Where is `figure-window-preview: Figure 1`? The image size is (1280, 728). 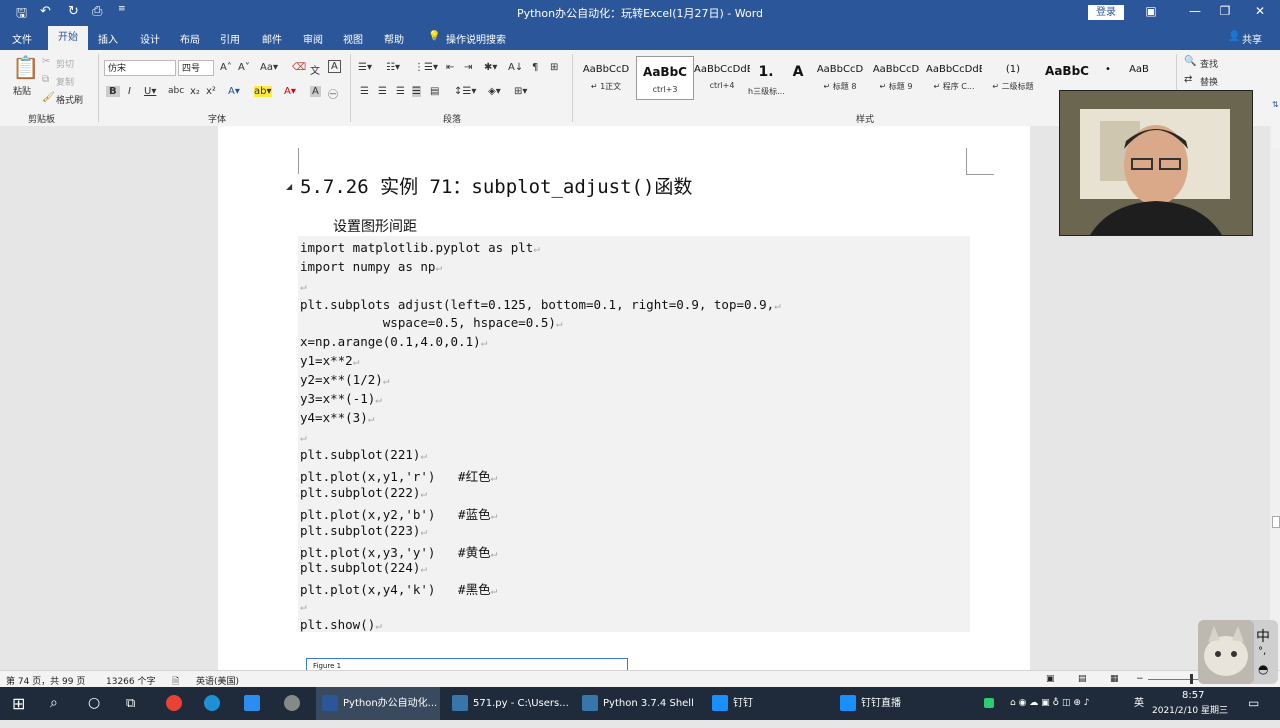 figure-window-preview: Figure 1 is located at coordinates (467, 664).